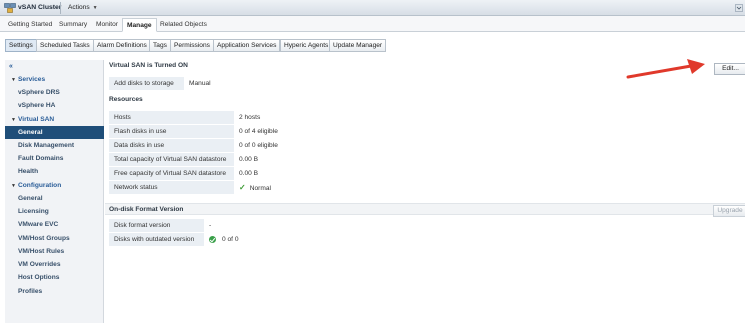  I want to click on sidebar-item-vm-host-groups: VM/Host Groups, so click(54, 238).